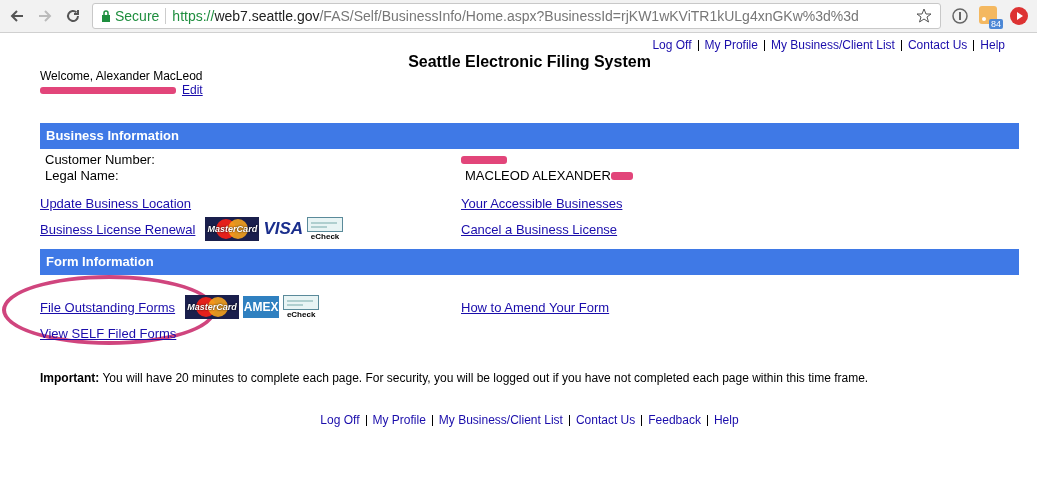  Describe the element at coordinates (122, 76) in the screenshot. I see `welcome-text: Welcome, Alexander MacLeod` at that location.